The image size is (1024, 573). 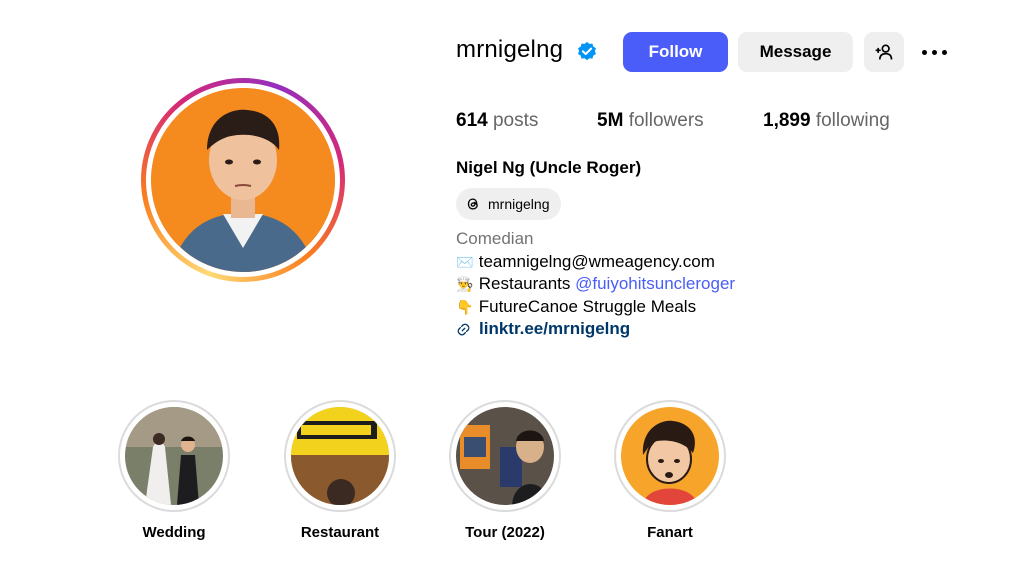 I want to click on bio-category: Comedian, so click(x=495, y=238).